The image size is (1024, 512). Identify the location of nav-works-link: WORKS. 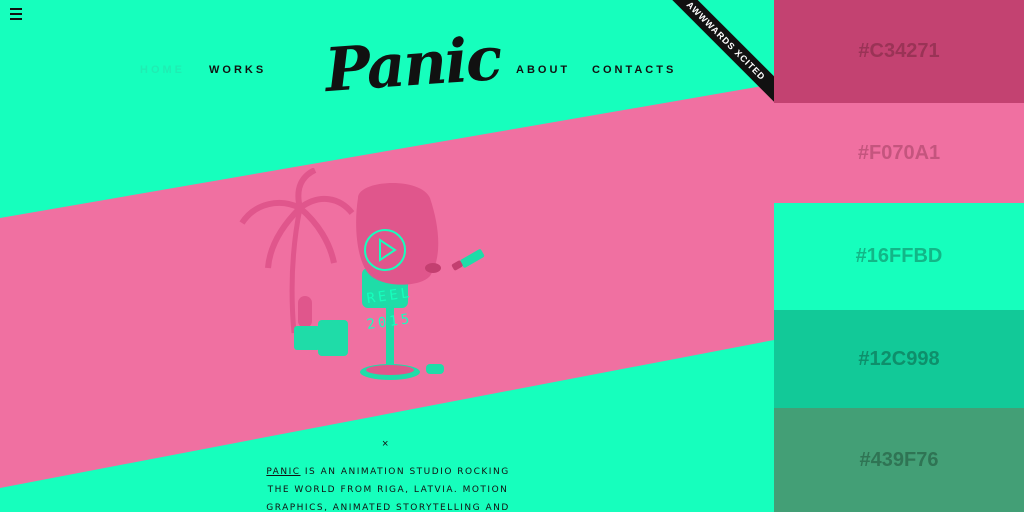
(237, 70).